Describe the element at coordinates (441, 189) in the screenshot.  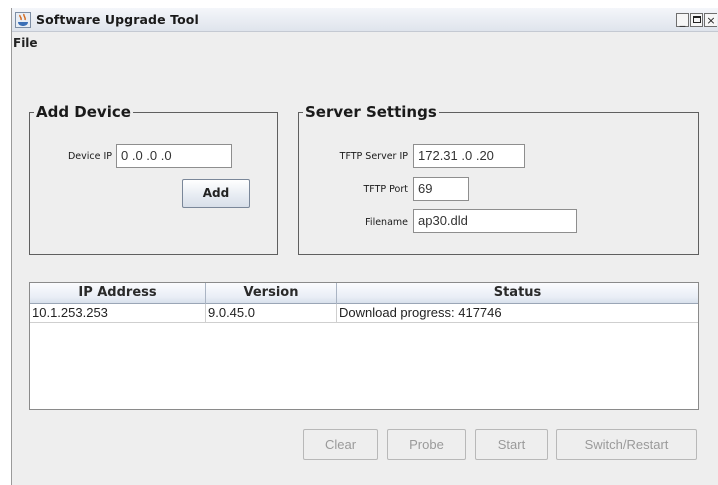
I see `tftp-port-input: 69` at that location.